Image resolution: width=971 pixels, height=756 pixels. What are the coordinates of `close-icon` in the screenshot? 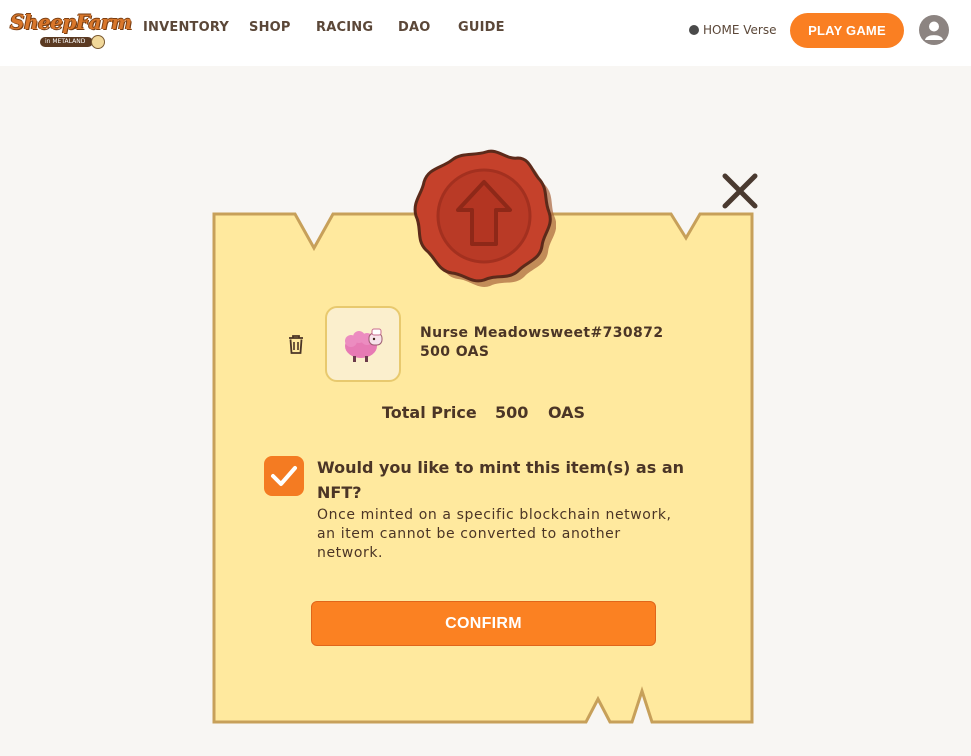 It's located at (740, 191).